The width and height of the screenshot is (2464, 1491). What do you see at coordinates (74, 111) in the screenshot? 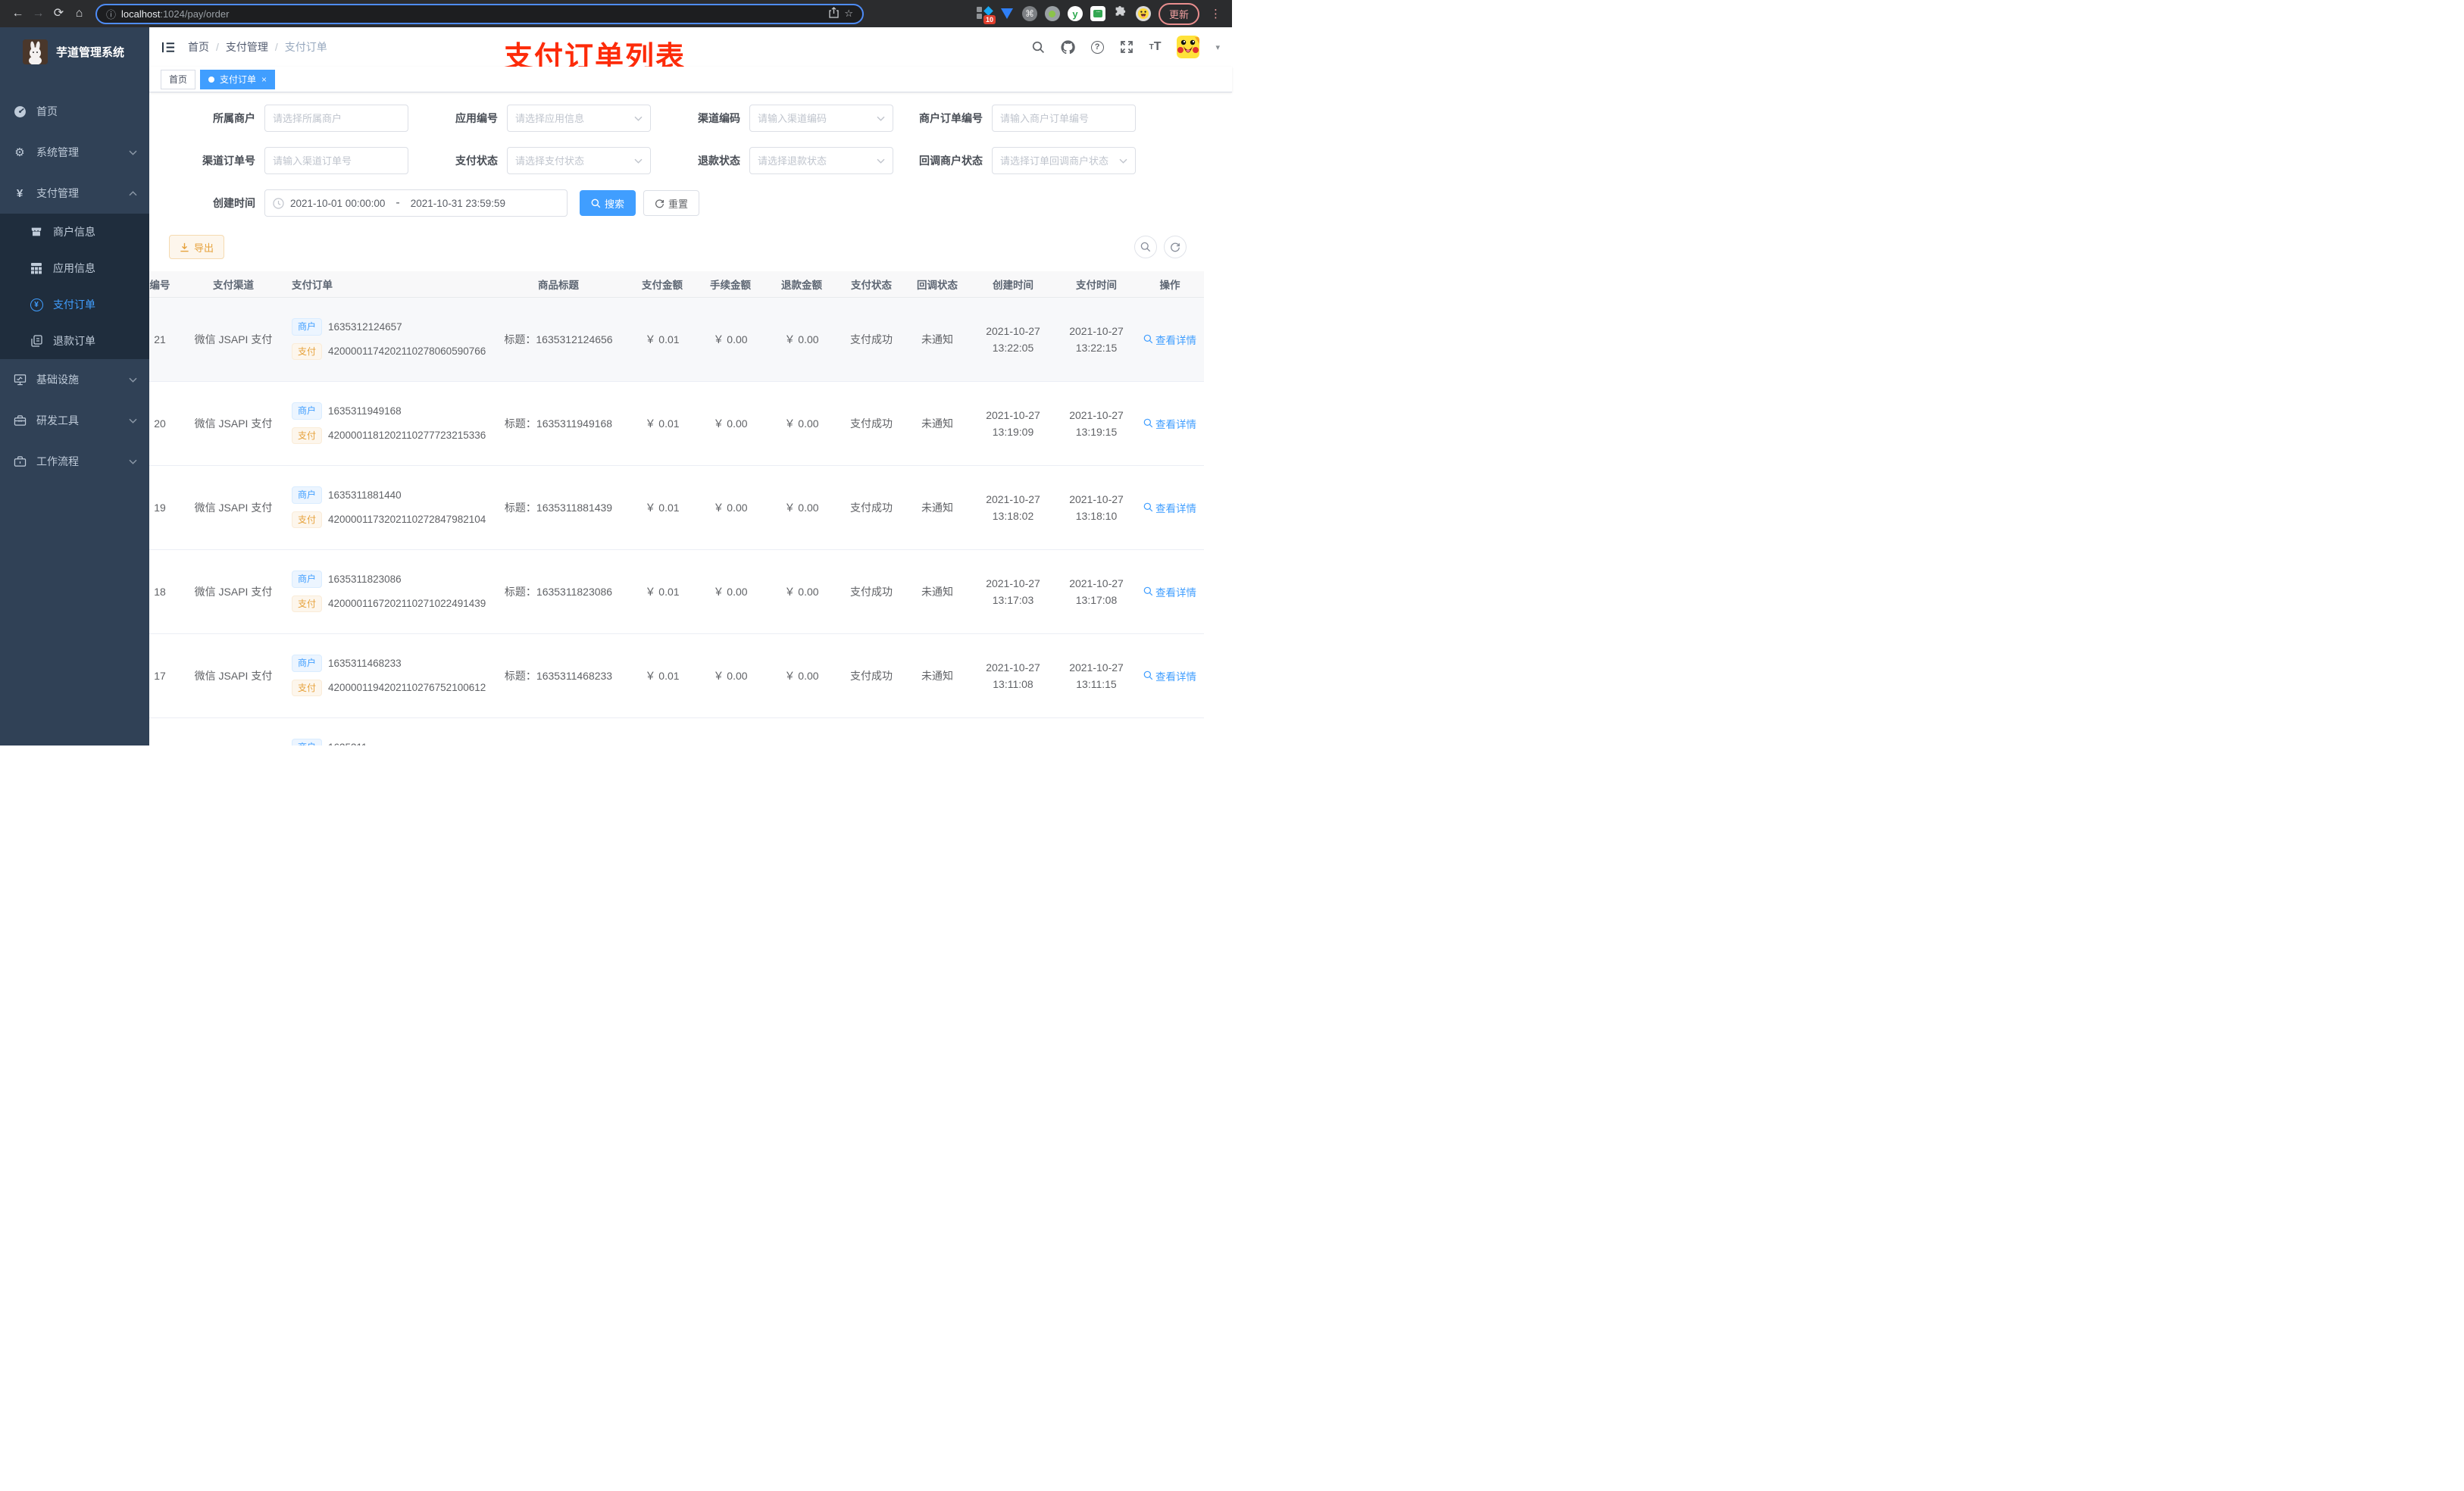
I see `sidebar-item-home: 首页` at bounding box center [74, 111].